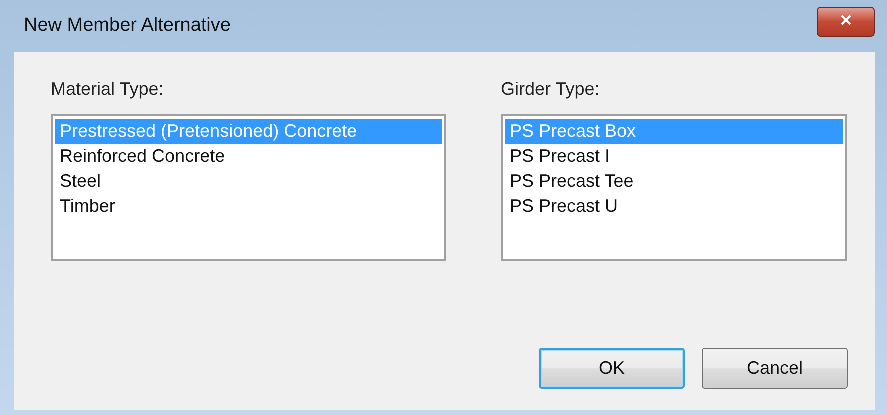  What do you see at coordinates (248, 206) in the screenshot?
I see `list-item: Timber` at bounding box center [248, 206].